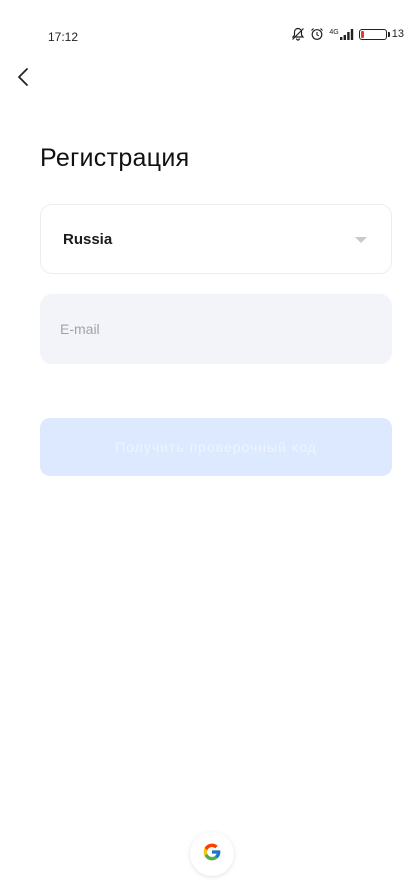  Describe the element at coordinates (216, 239) in the screenshot. I see `country-select: Russia` at that location.